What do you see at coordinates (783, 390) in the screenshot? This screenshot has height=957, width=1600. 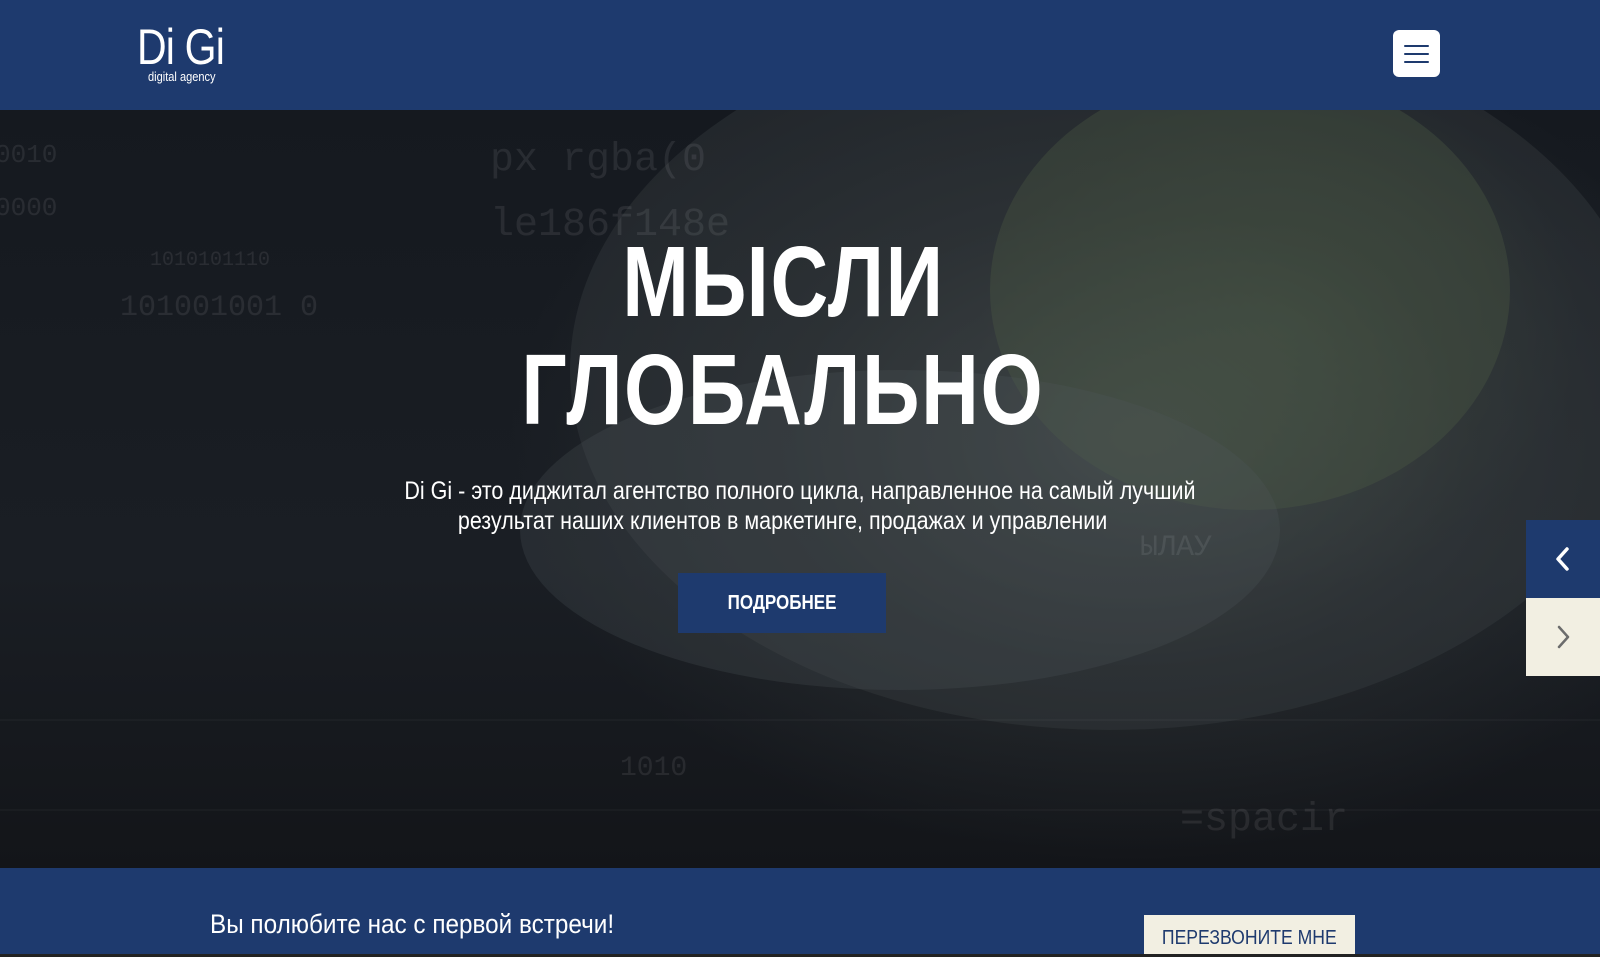 I see `hero-title-line-2: ГЛОБАЛЬНО` at bounding box center [783, 390].